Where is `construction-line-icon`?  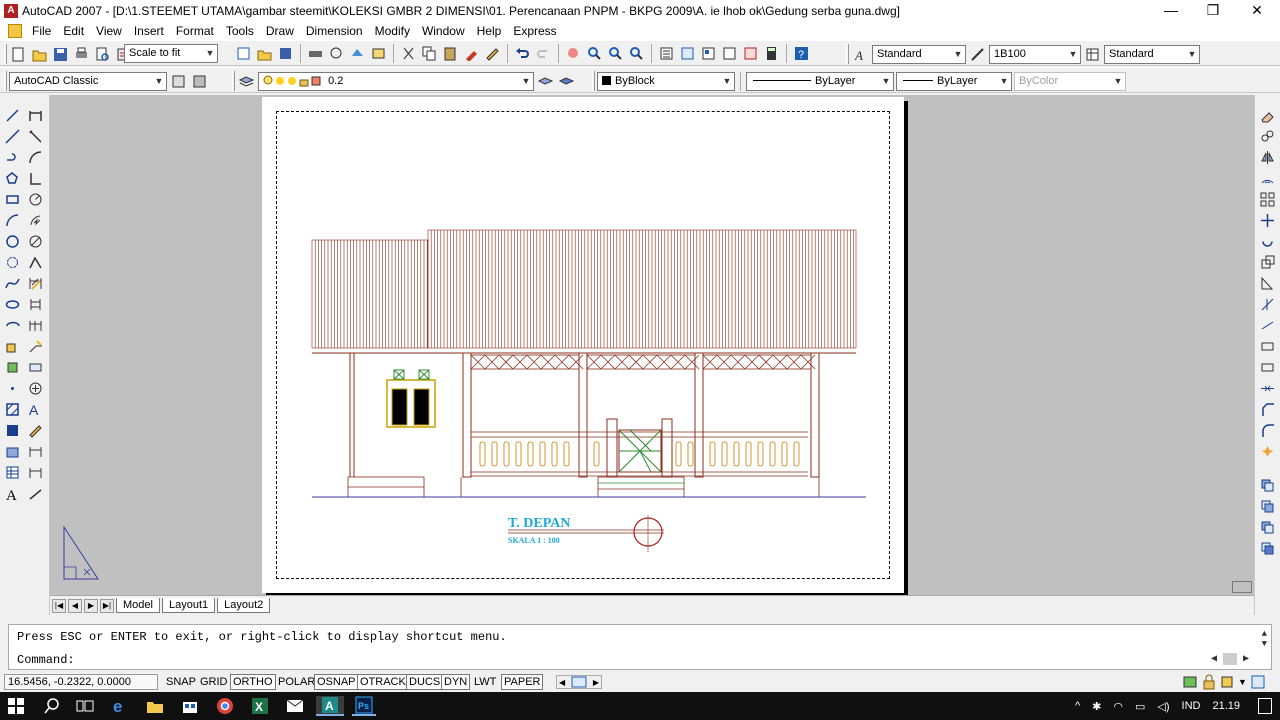 construction-line-icon is located at coordinates (12, 136).